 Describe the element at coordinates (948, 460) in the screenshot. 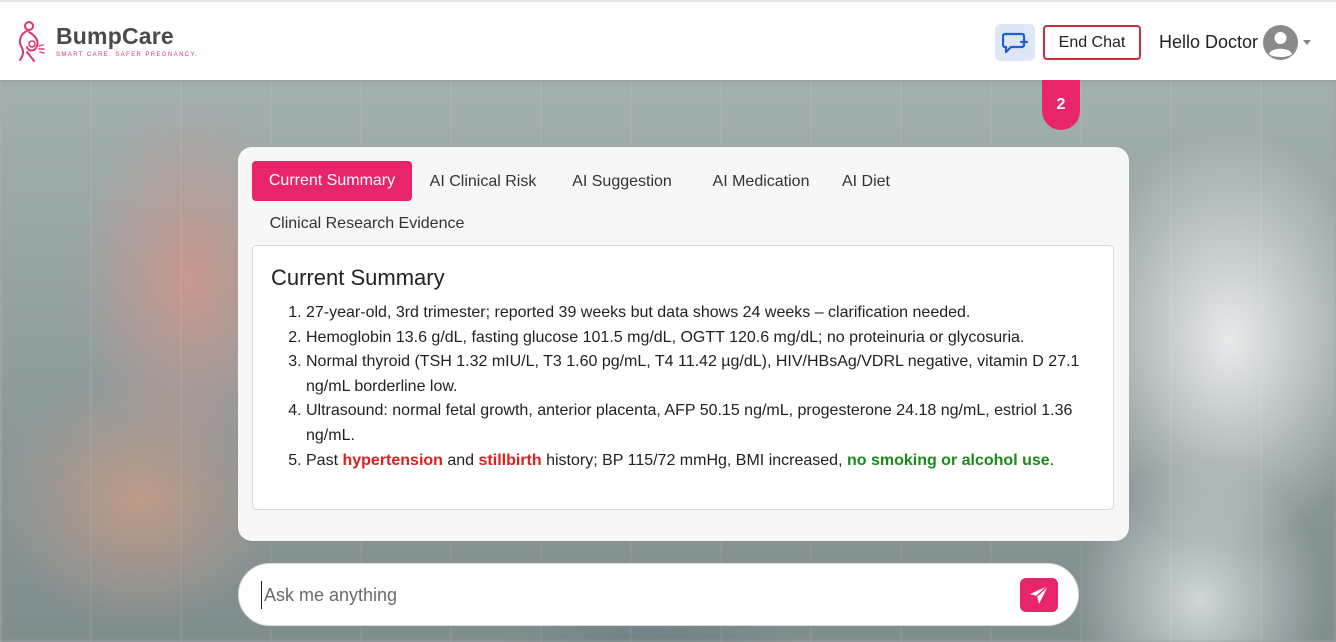

I see `safe-highlight-lifestyle: no smoking or alcohol use` at that location.